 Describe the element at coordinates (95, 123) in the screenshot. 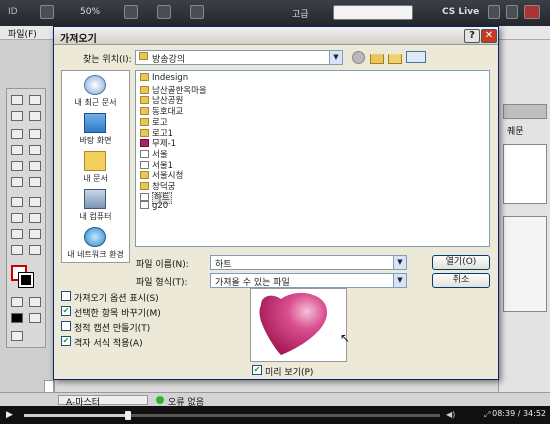

I see `desktop-icon` at that location.